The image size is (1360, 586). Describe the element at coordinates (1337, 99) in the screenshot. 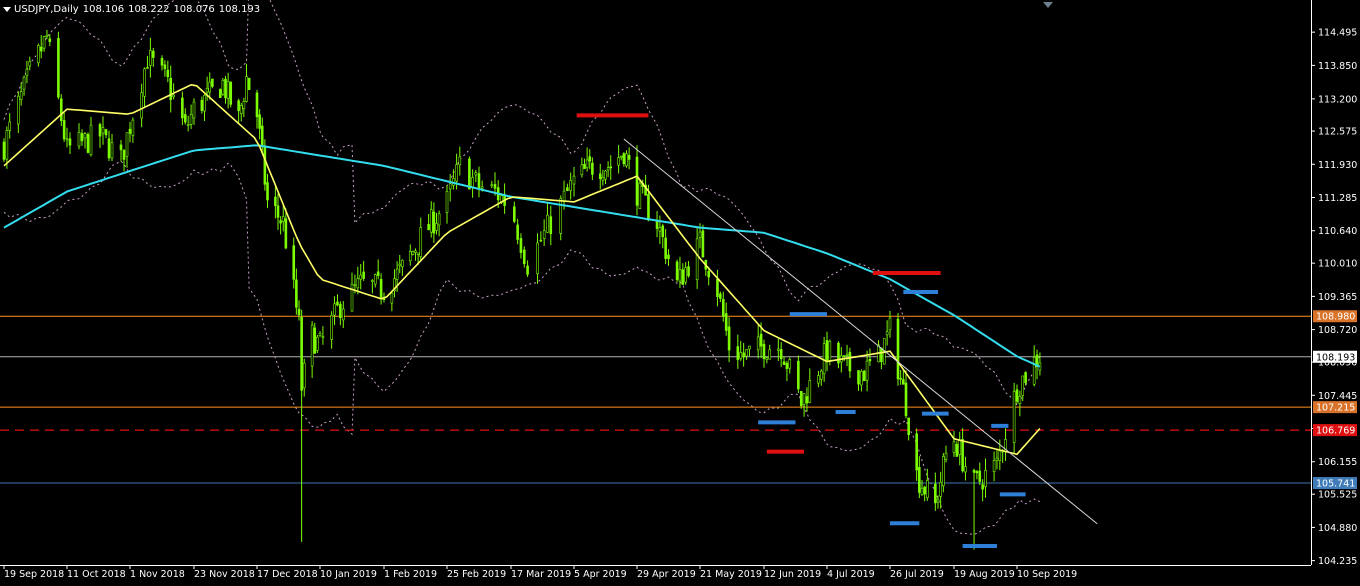

I see `y-tick-label: 113.200` at that location.